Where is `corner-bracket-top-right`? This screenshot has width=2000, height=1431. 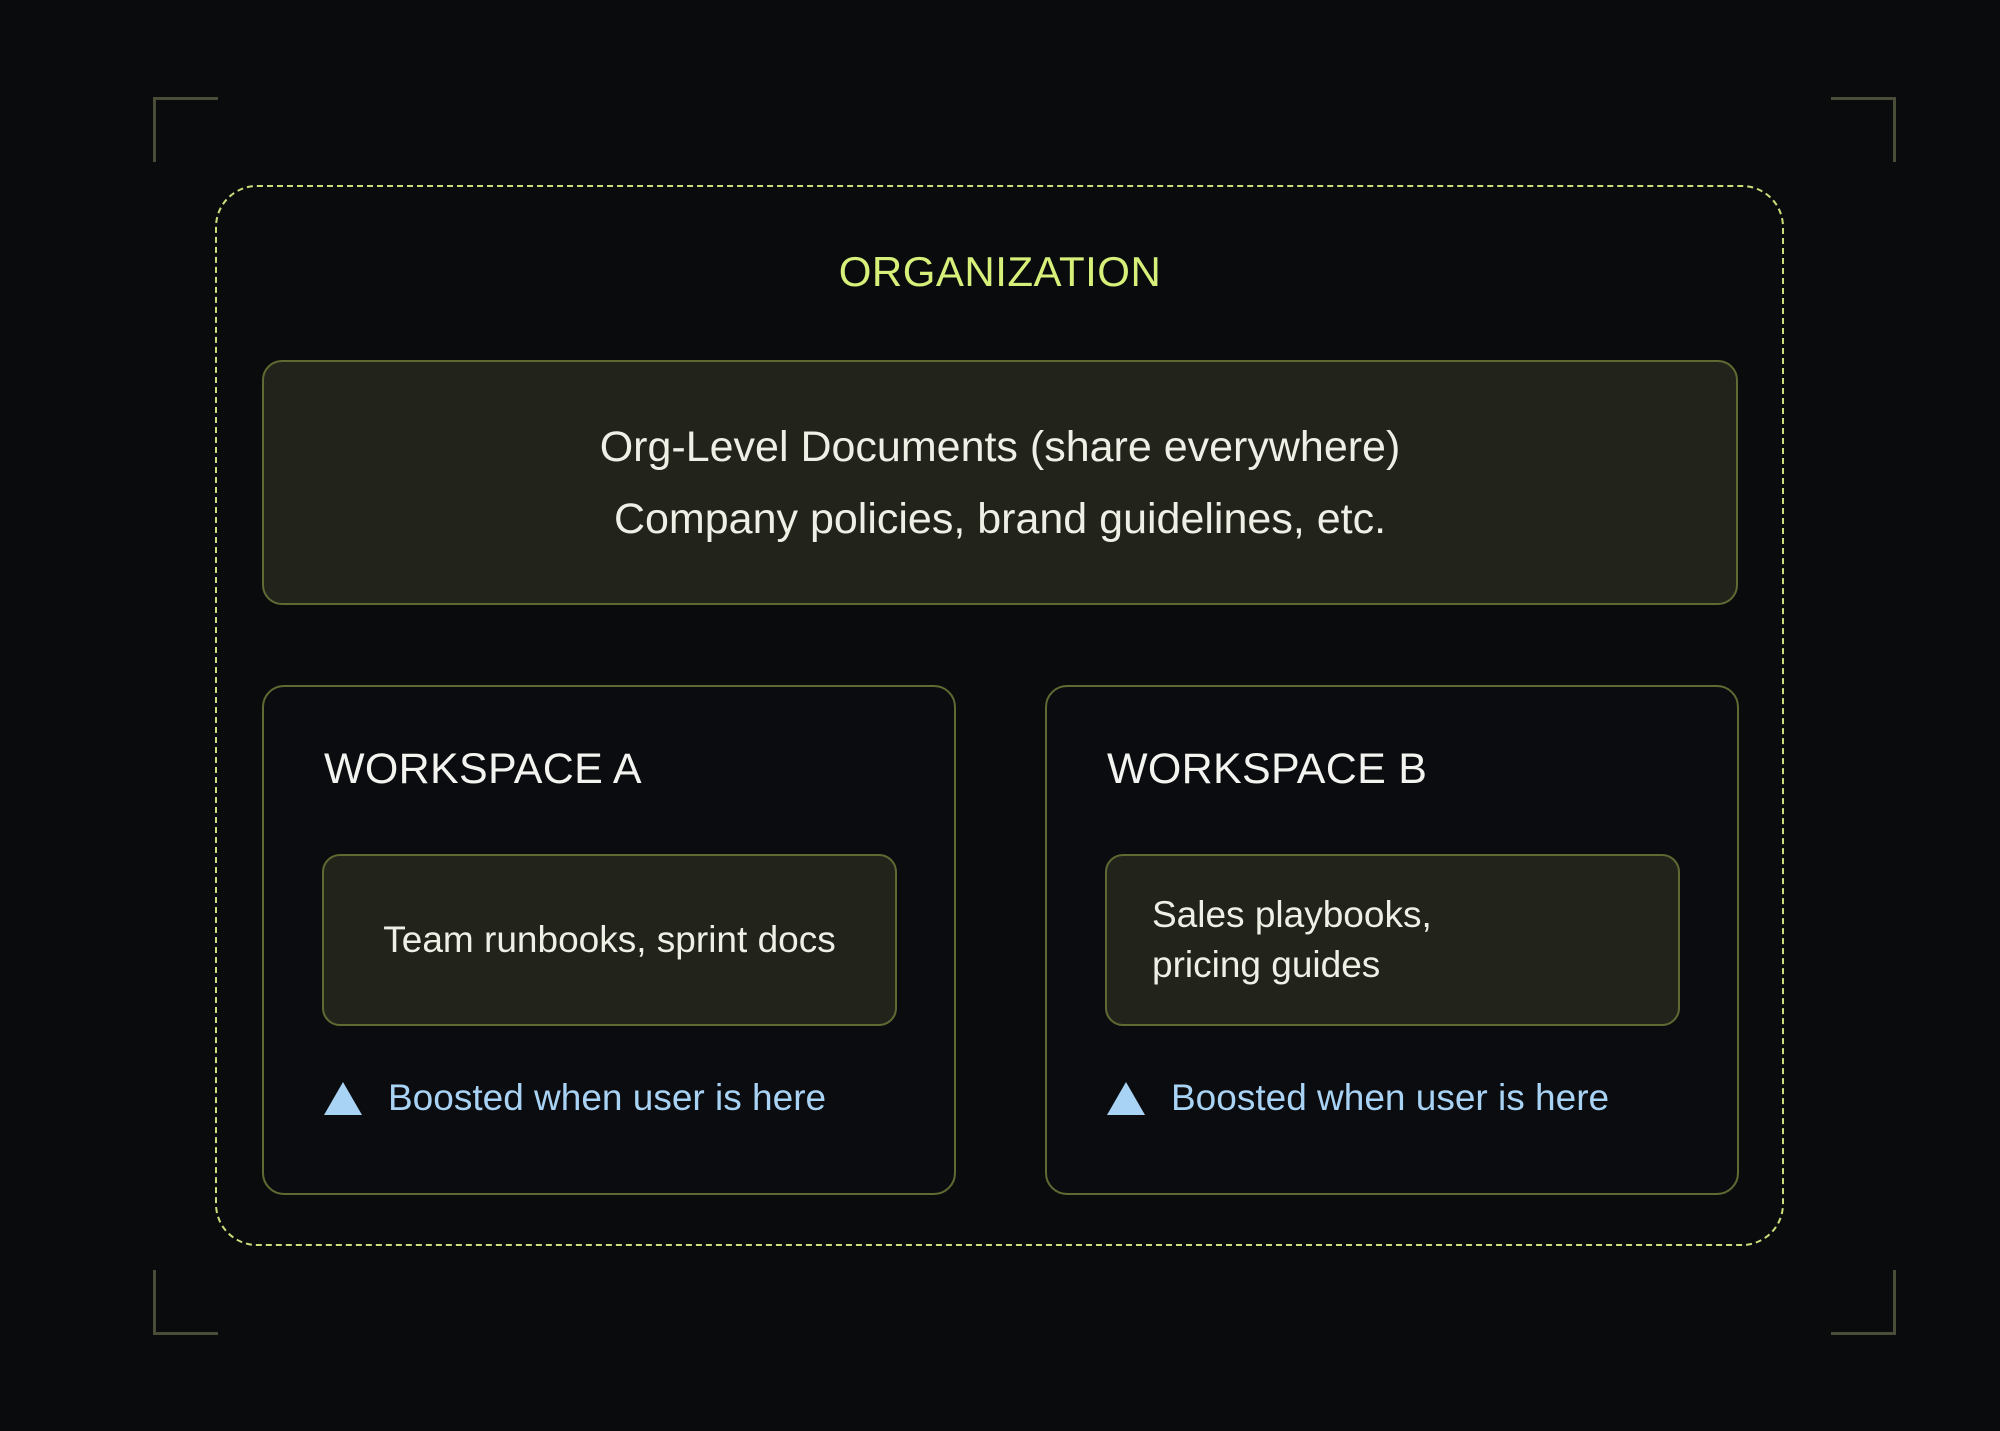
corner-bracket-top-right is located at coordinates (1863, 129).